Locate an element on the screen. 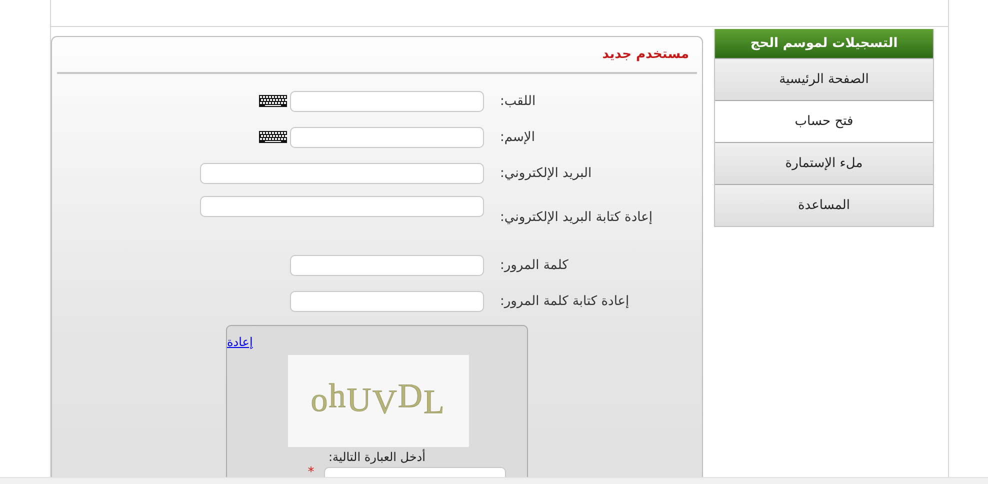 The image size is (988, 484). field-label: البريد الإلكتروني: is located at coordinates (546, 173).